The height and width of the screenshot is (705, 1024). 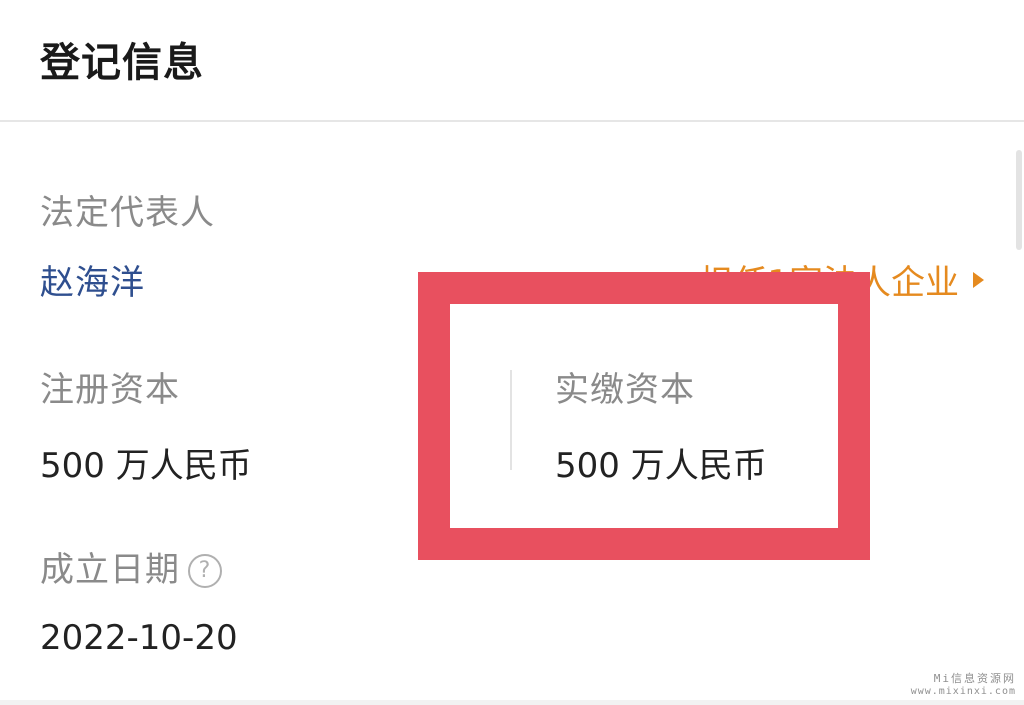 I want to click on scrollbar, so click(x=1019, y=352).